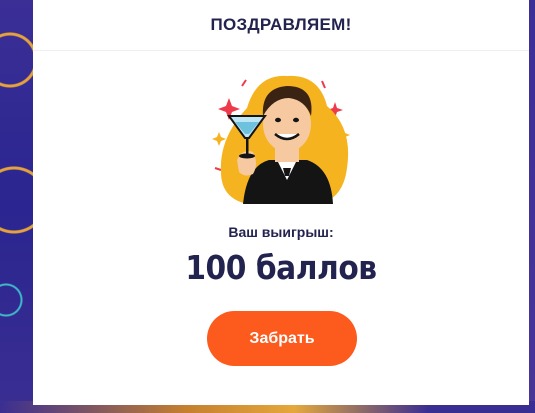 The height and width of the screenshot is (413, 535). Describe the element at coordinates (281, 139) in the screenshot. I see `celebration-sticker-icon` at that location.